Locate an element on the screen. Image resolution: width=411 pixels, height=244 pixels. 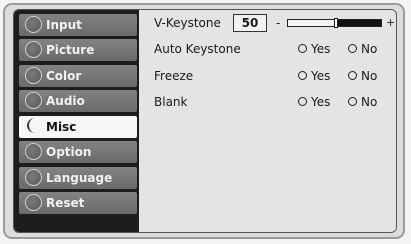
menu-item-label: Audio is located at coordinates (65, 101).